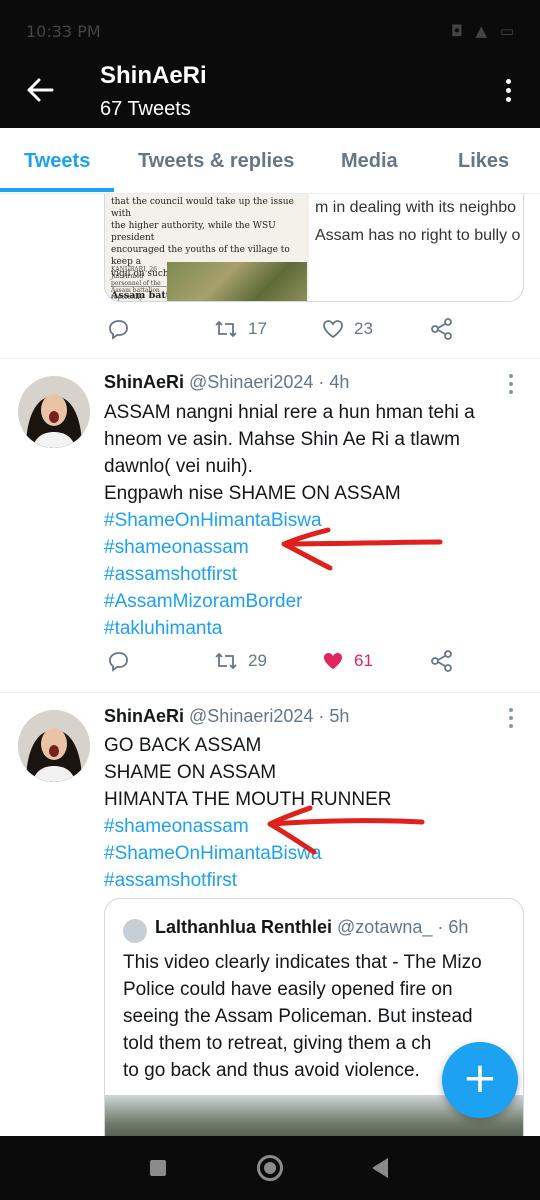 The image size is (540, 1200). What do you see at coordinates (384, 927) in the screenshot?
I see `quoted-author-handle: @zotawna_` at bounding box center [384, 927].